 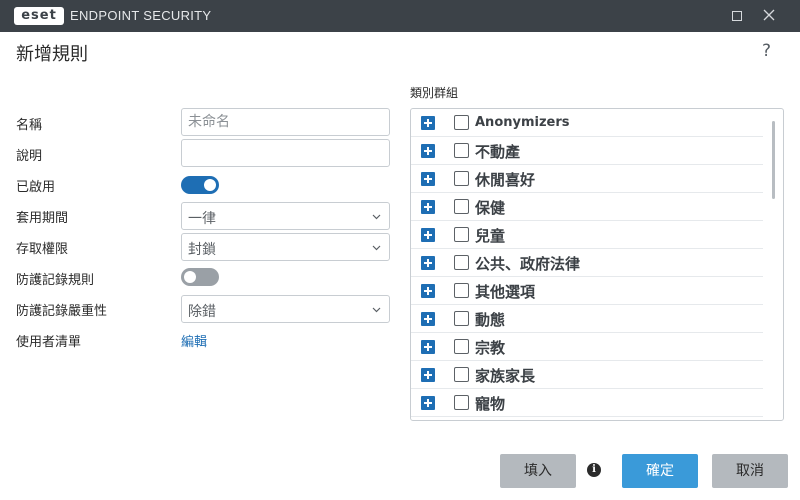 I want to click on category-label: 其他選項, so click(x=505, y=292).